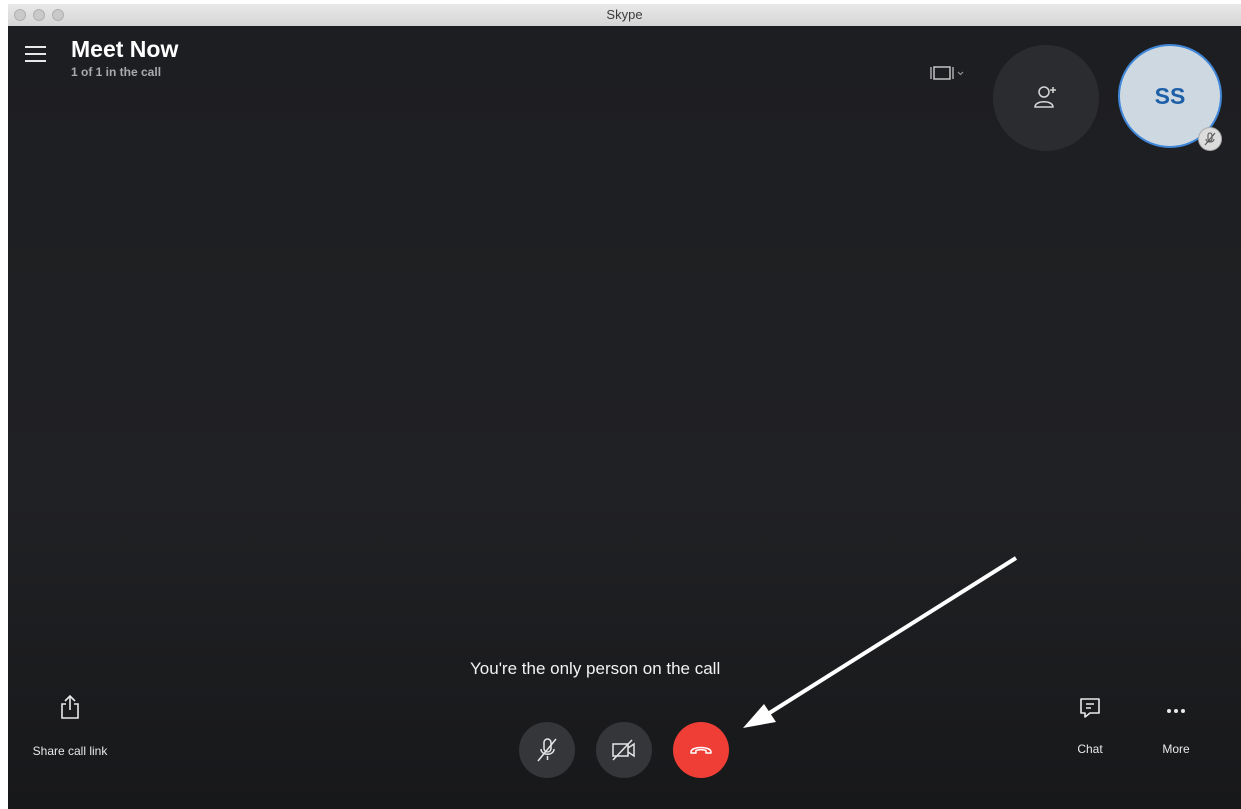  What do you see at coordinates (880, 642) in the screenshot?
I see `annotation-arrow` at bounding box center [880, 642].